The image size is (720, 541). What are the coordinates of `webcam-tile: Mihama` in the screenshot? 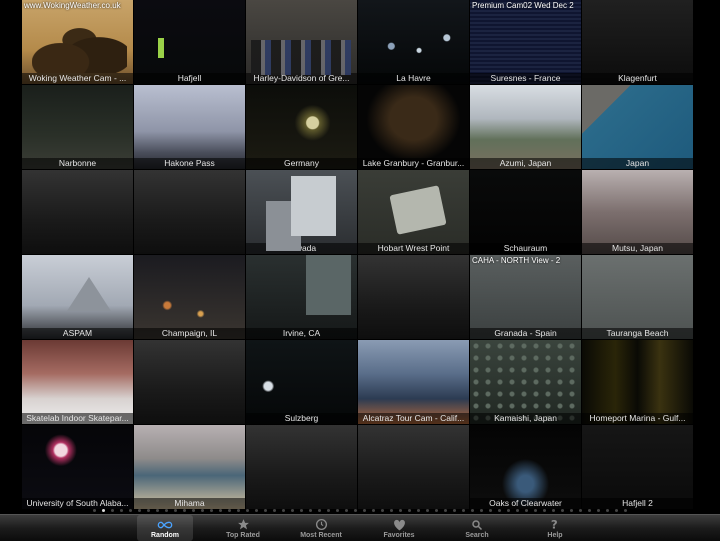 It's located at (190, 467).